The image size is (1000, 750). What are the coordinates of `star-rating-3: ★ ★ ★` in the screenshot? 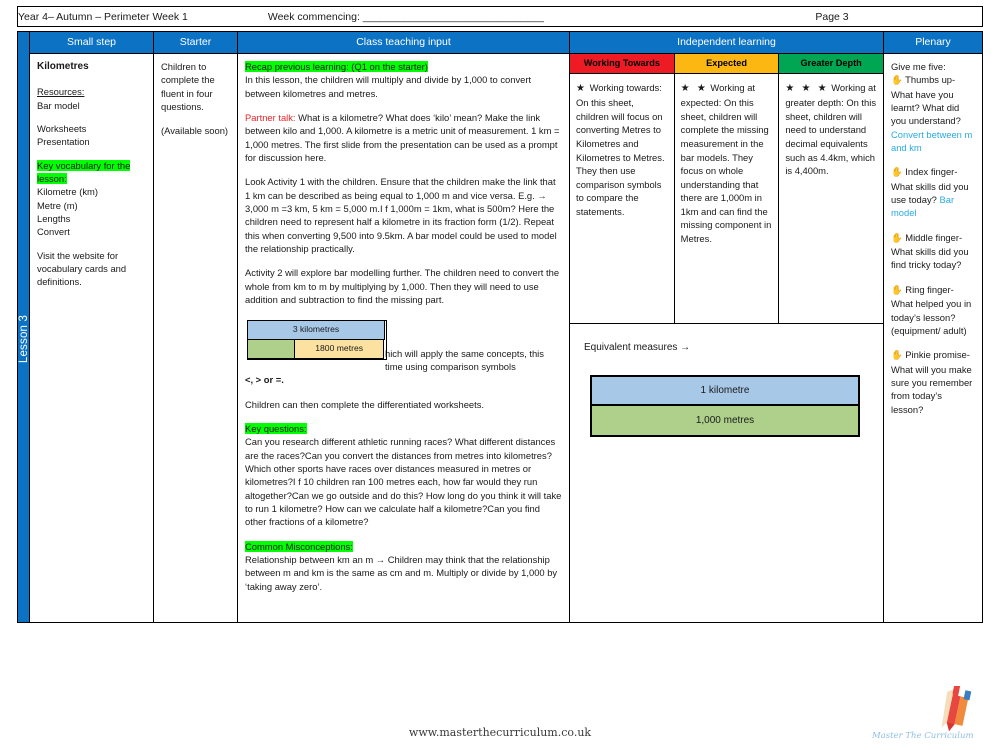 It's located at (807, 88).